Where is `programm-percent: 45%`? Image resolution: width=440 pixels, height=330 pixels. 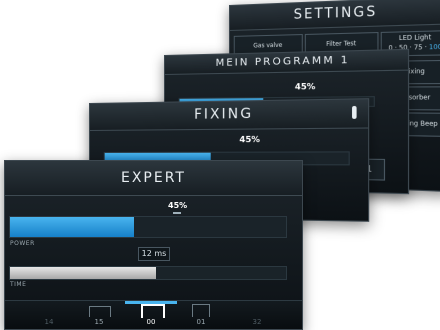
programm-percent: 45% is located at coordinates (305, 86).